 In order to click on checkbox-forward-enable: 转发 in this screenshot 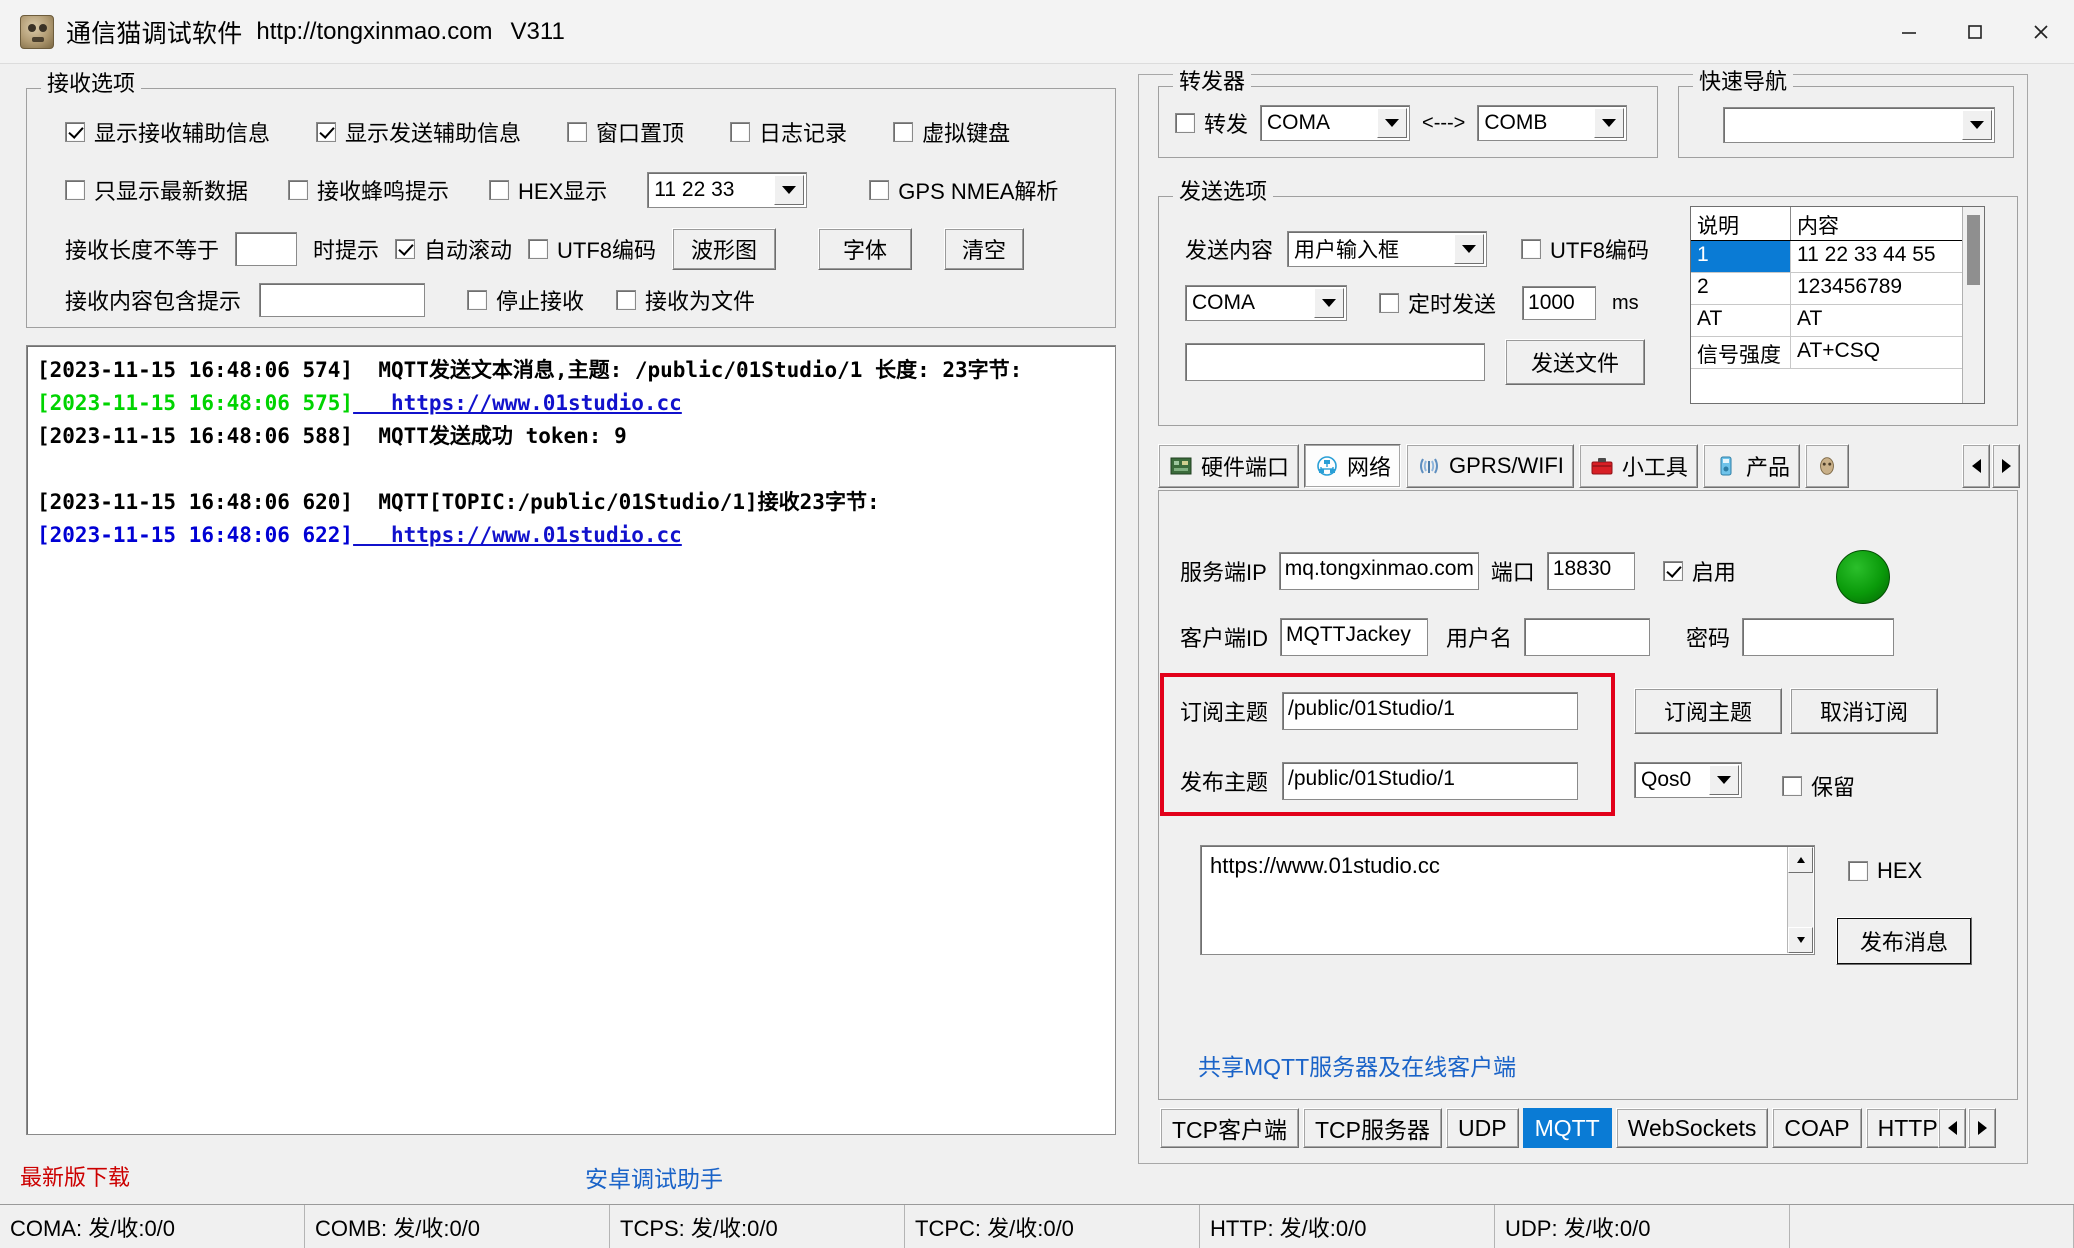, I will do `click(1211, 123)`.